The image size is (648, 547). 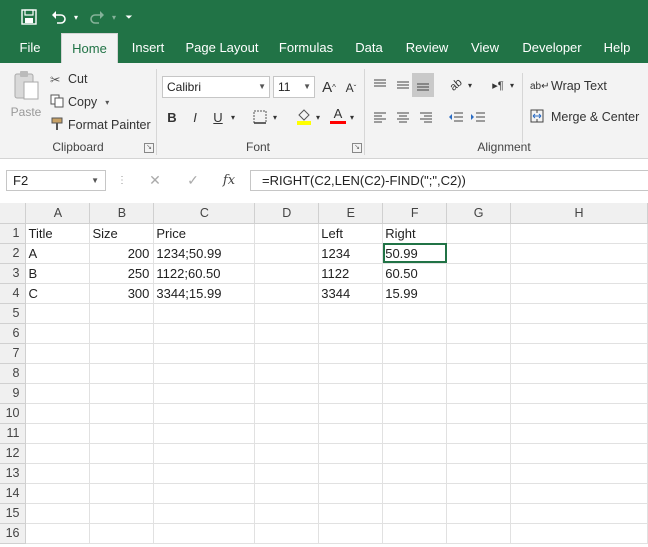 I want to click on cell-g12, so click(x=479, y=453).